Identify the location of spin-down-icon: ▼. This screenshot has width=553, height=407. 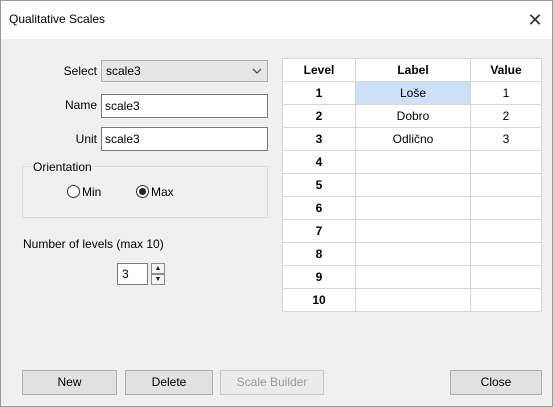
(158, 279).